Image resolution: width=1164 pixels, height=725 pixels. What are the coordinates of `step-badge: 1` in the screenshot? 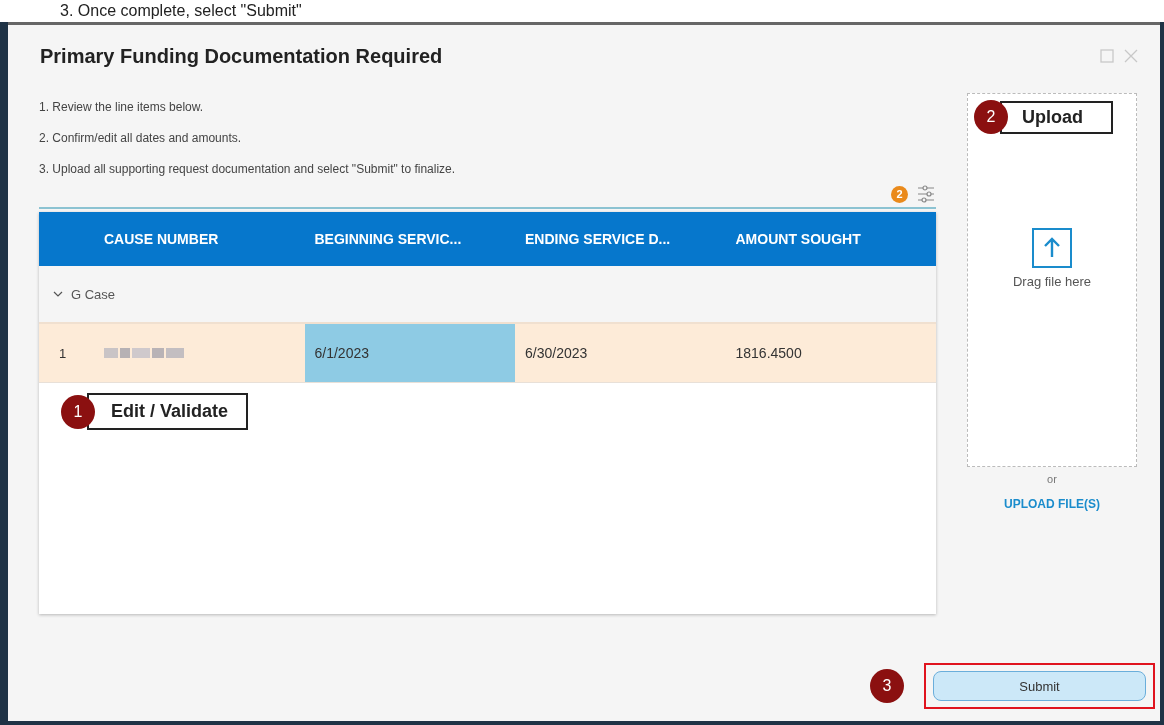 It's located at (78, 411).